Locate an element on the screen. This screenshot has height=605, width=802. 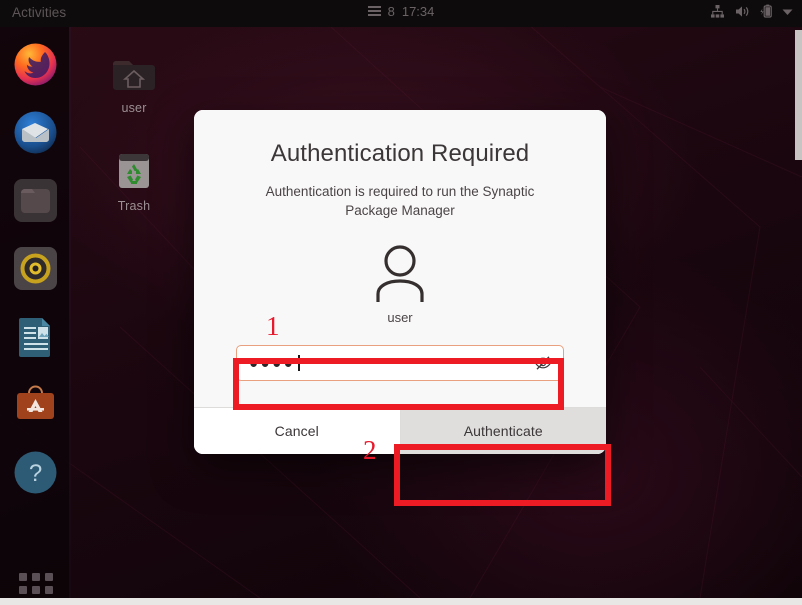
dock-item-firefox is located at coordinates (35, 64).